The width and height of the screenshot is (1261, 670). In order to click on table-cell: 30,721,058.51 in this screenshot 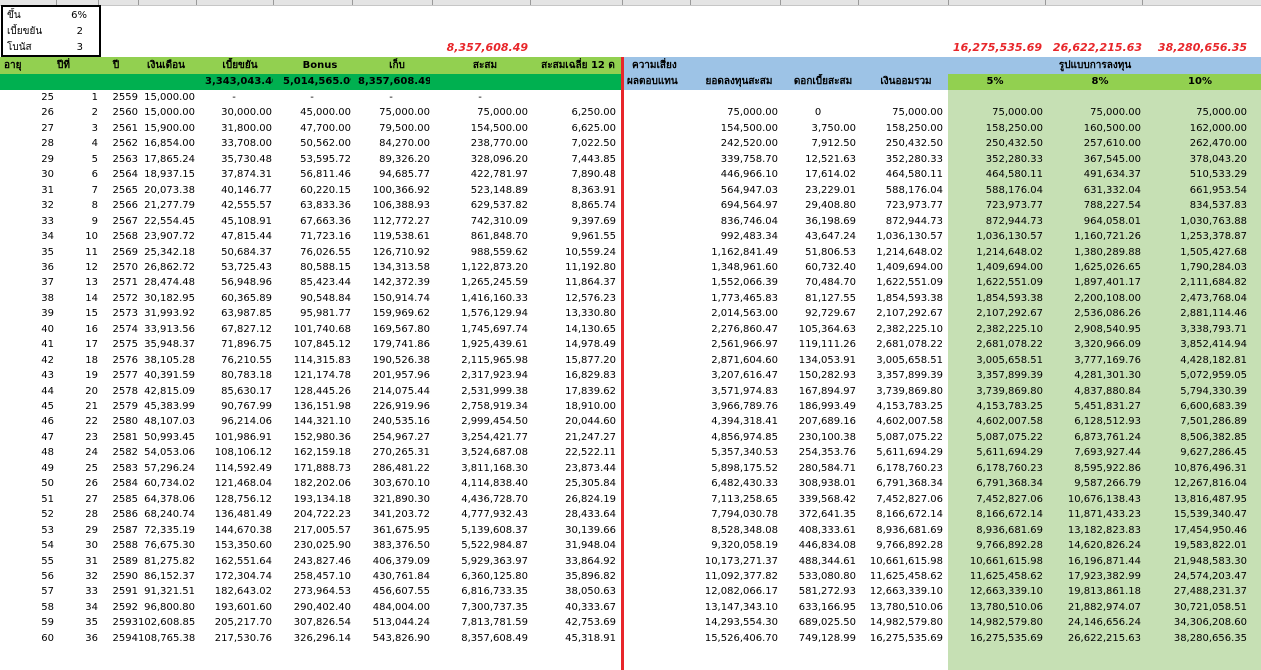, I will do `click(1194, 608)`.